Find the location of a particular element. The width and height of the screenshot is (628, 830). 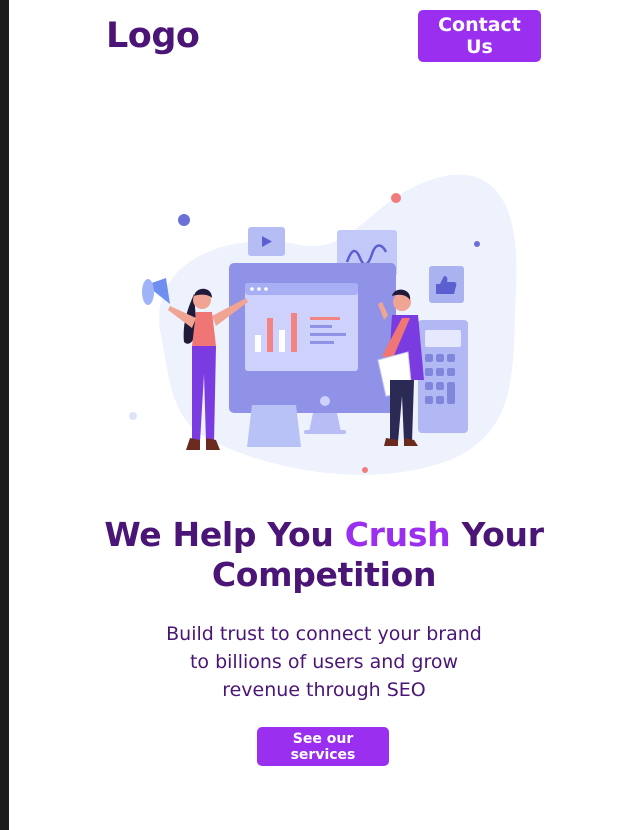

hero-headline: We Help You Crush Your Competition is located at coordinates (324, 555).